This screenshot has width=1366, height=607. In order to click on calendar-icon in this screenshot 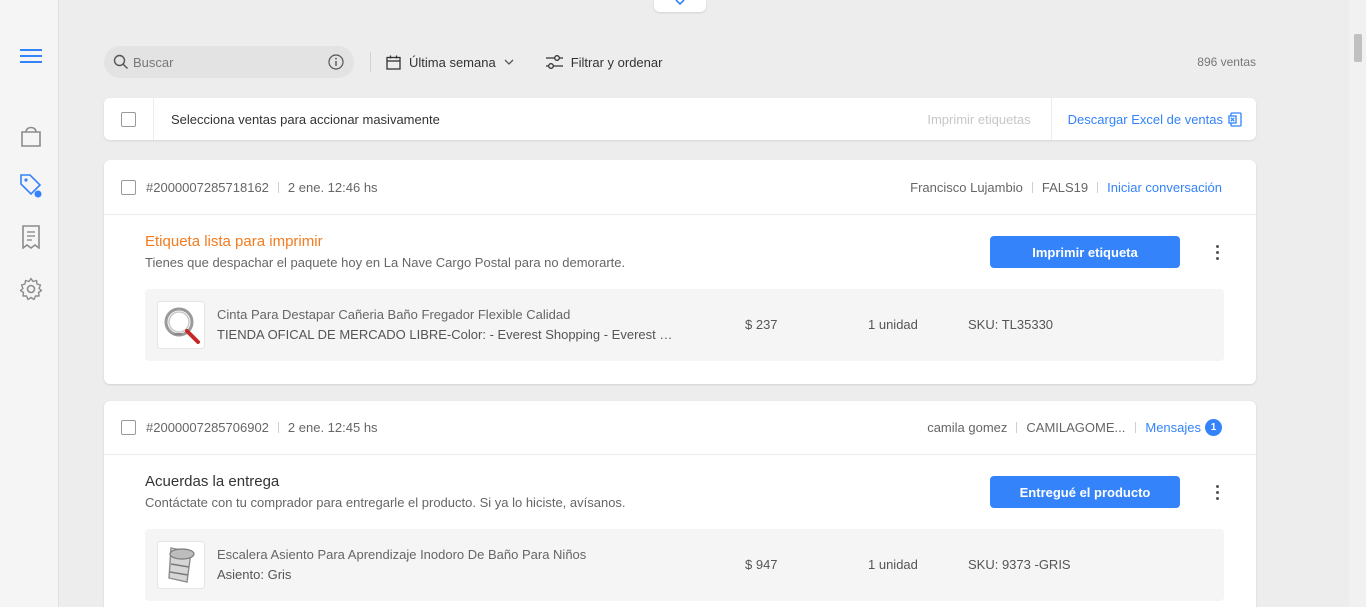, I will do `click(393, 62)`.